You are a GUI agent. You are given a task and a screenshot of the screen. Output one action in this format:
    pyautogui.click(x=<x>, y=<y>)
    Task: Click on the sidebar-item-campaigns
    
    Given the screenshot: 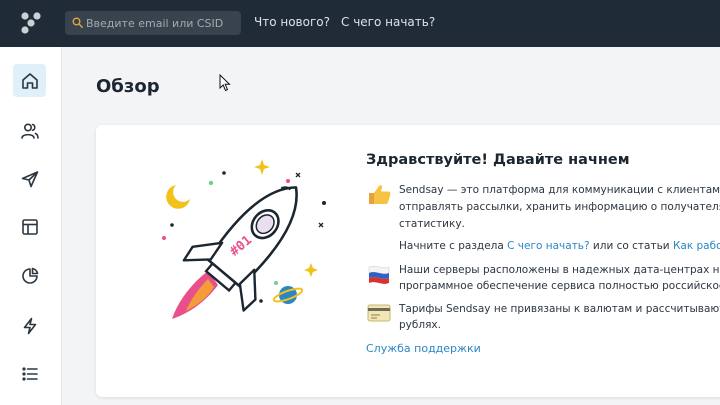 What is the action you would take?
    pyautogui.click(x=29, y=178)
    